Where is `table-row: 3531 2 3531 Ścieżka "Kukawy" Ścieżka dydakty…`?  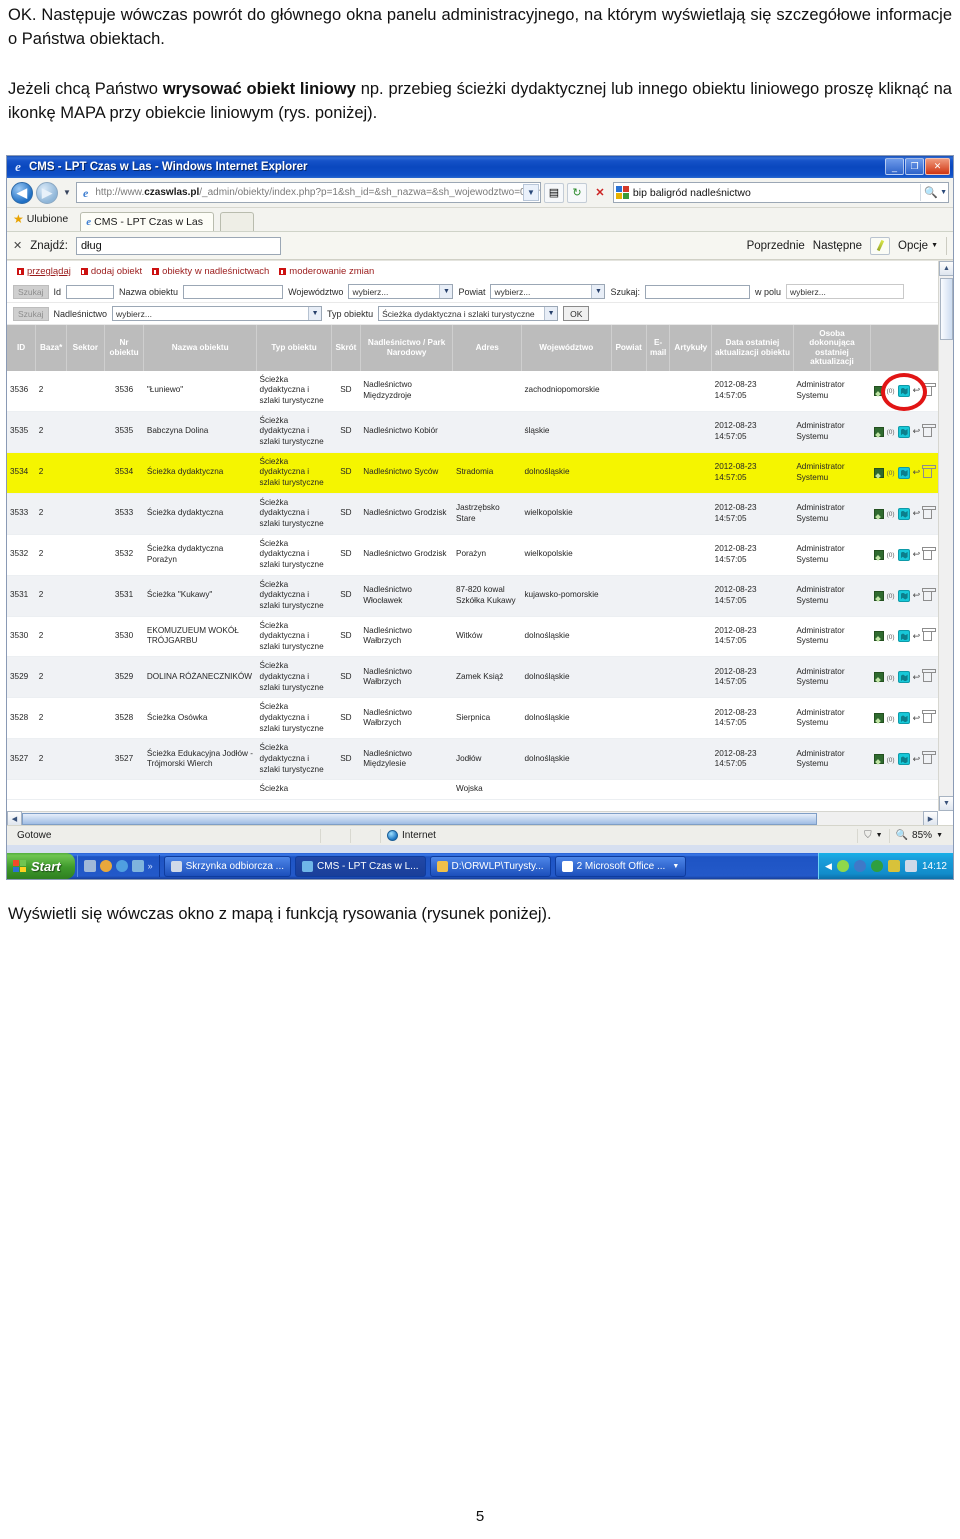 table-row: 3531 2 3531 Ścieżka "Kukawy" Ścieżka dydakty… is located at coordinates (480, 596).